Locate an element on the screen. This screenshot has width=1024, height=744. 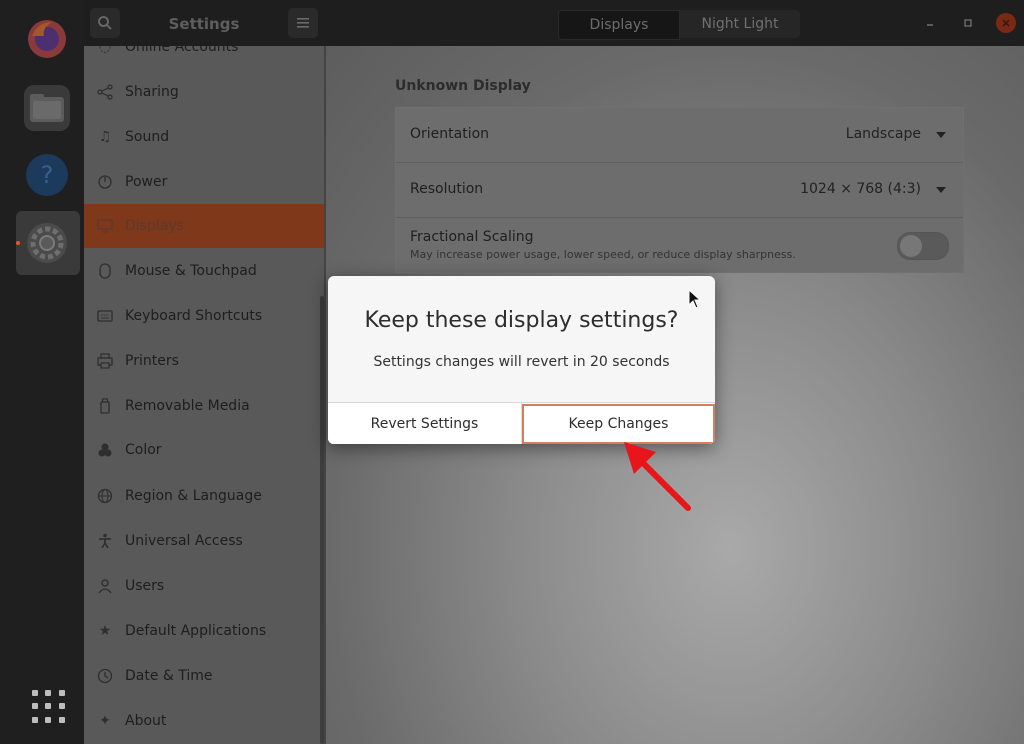
sidebar-item-mouse-touchpad: Mouse & Touchpad is located at coordinates (204, 271).